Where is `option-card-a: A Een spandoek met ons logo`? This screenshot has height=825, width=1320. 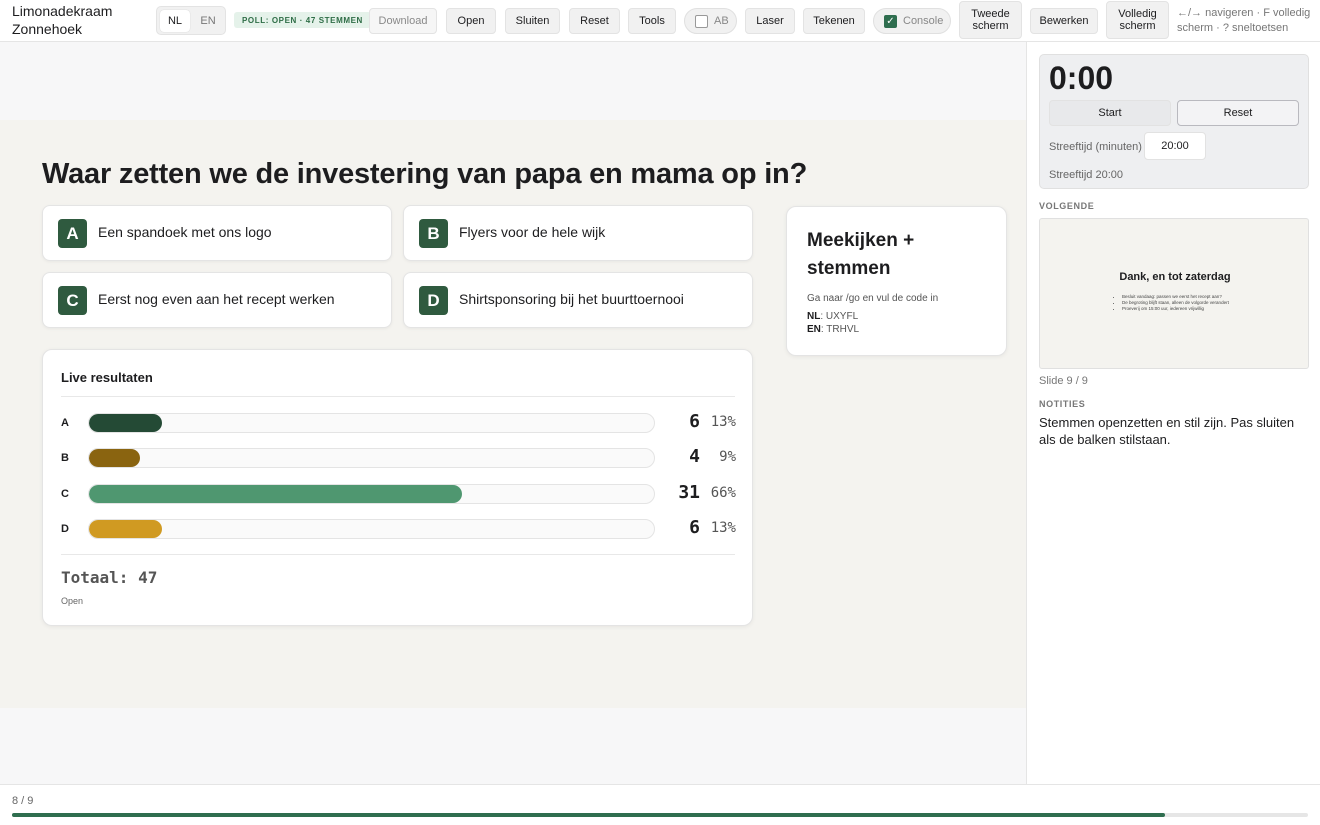
option-card-a: A Een spandoek met ons logo is located at coordinates (217, 233).